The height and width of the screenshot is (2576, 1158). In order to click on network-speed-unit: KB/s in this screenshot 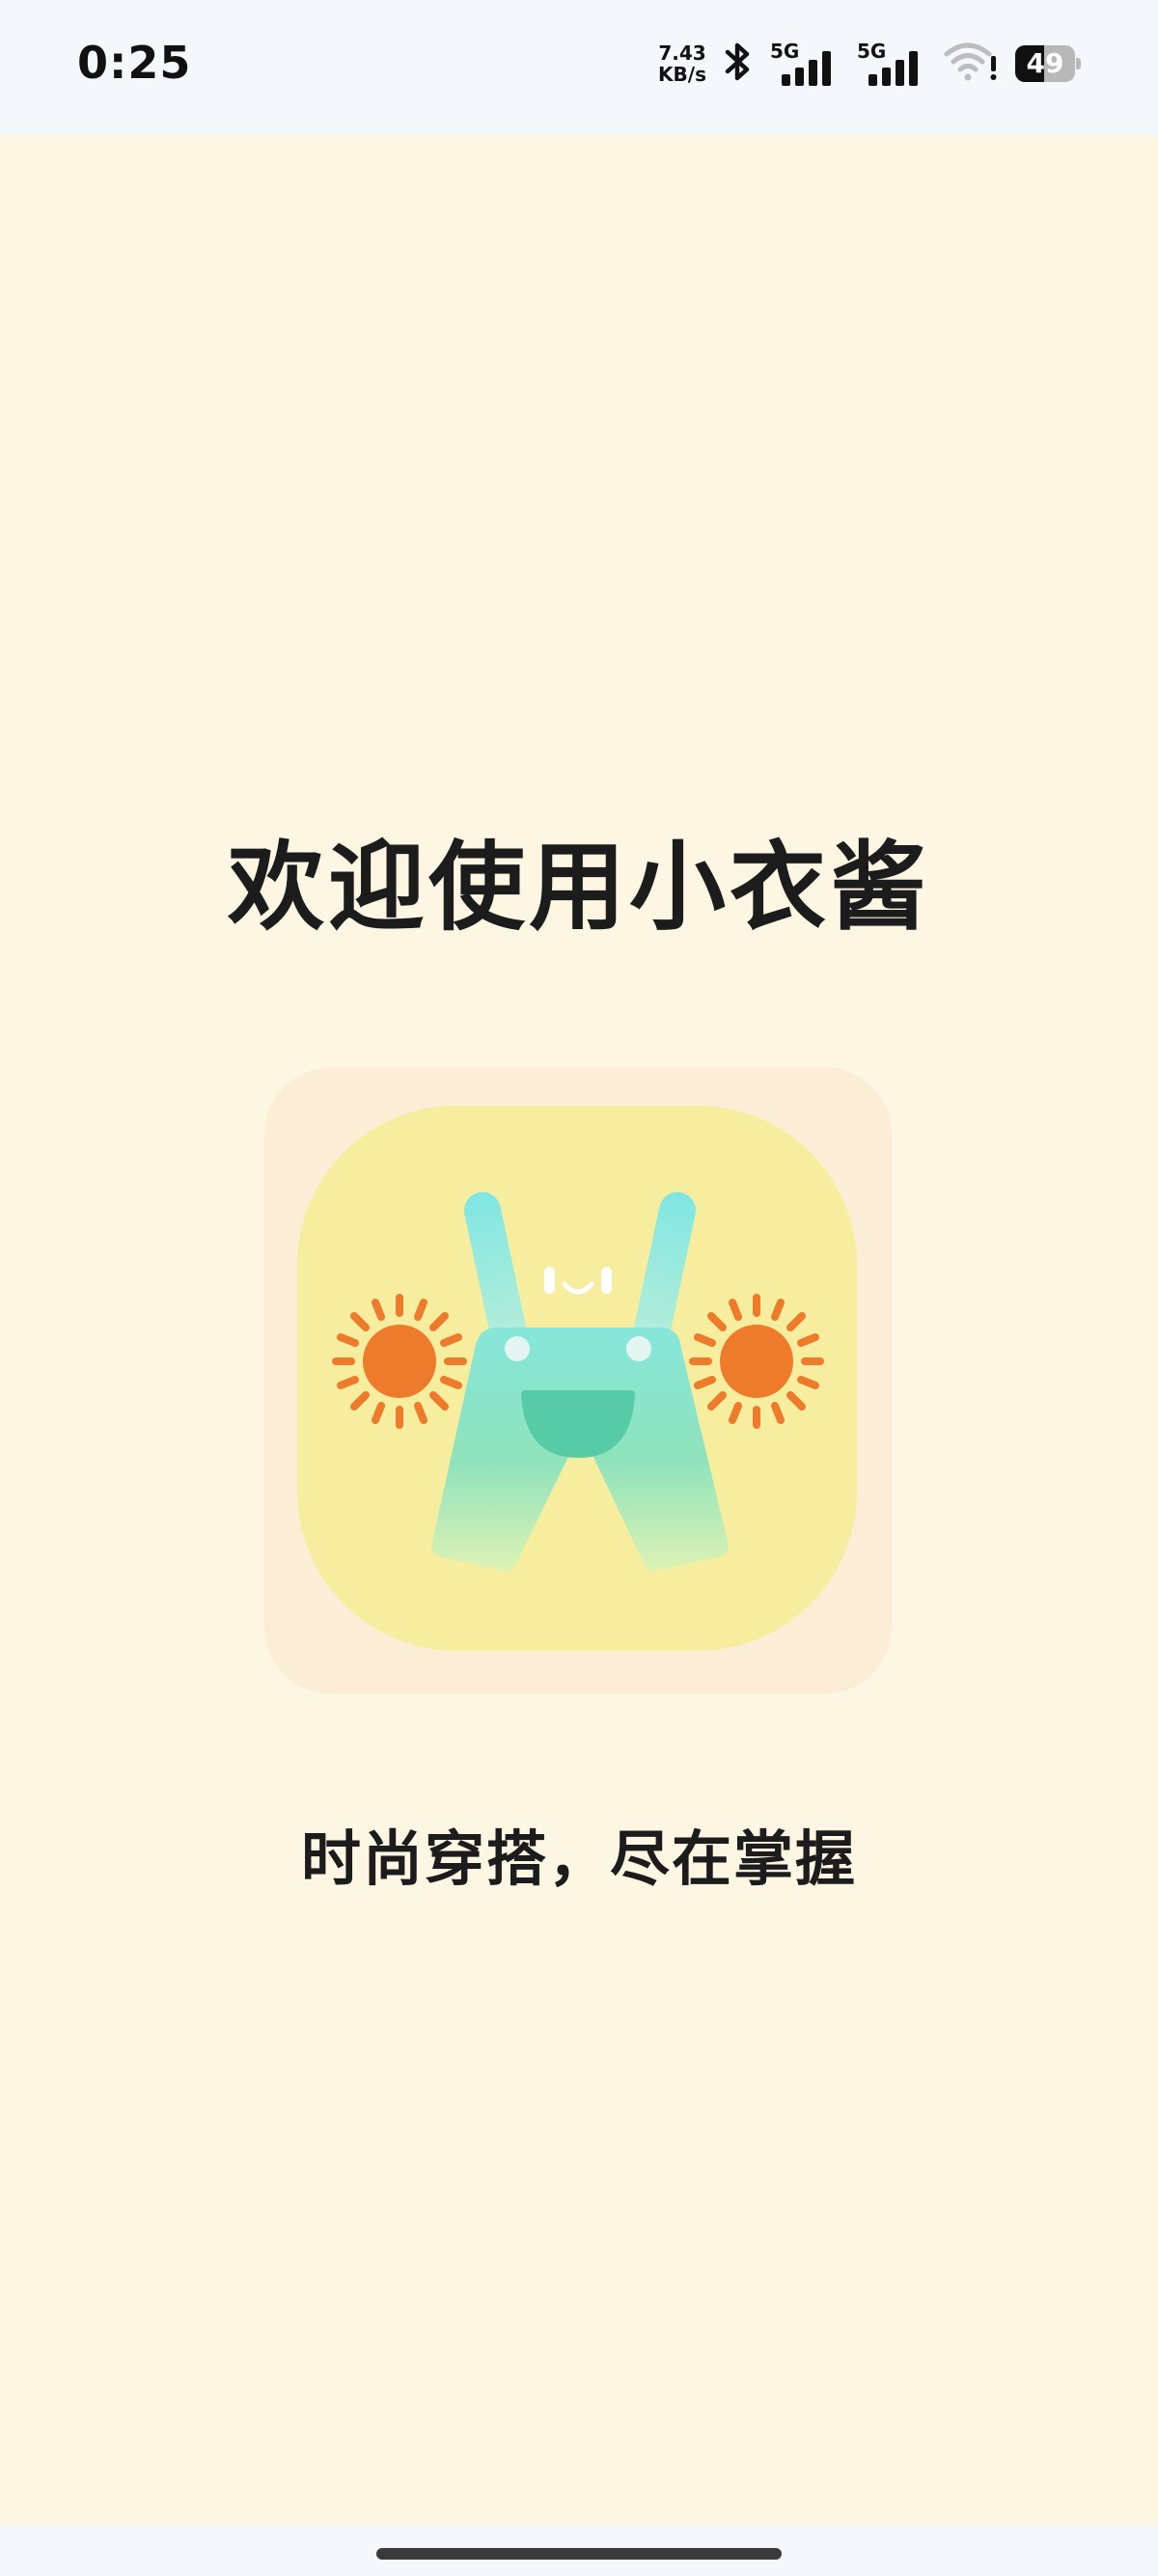, I will do `click(682, 75)`.